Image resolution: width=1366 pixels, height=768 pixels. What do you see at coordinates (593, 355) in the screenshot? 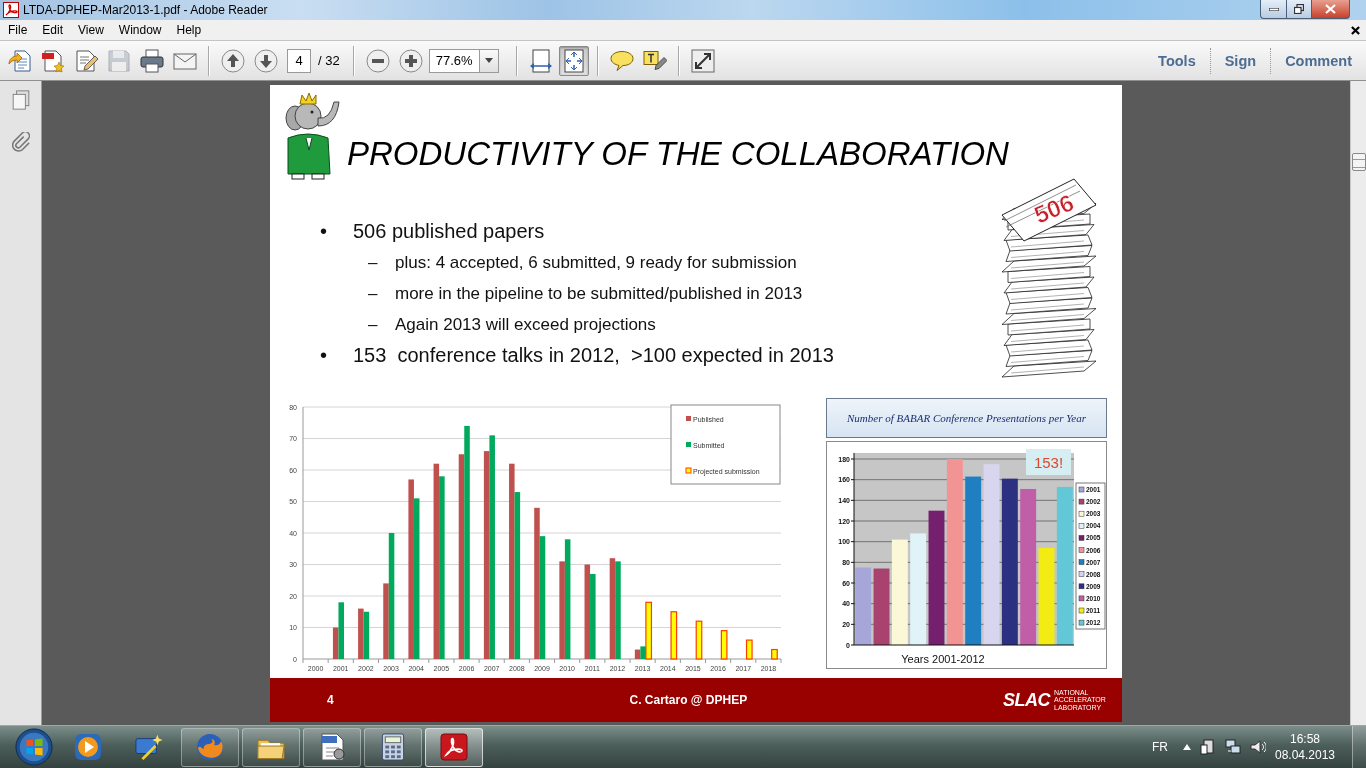
I see `bullet-text: 153 conference talks in 2012, >100 expected in 2013` at bounding box center [593, 355].